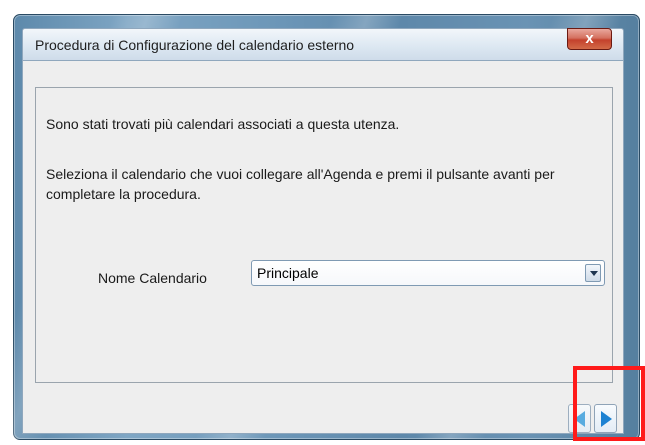 This screenshot has width=645, height=445. I want to click on calendar-name-select: Principale, so click(428, 273).